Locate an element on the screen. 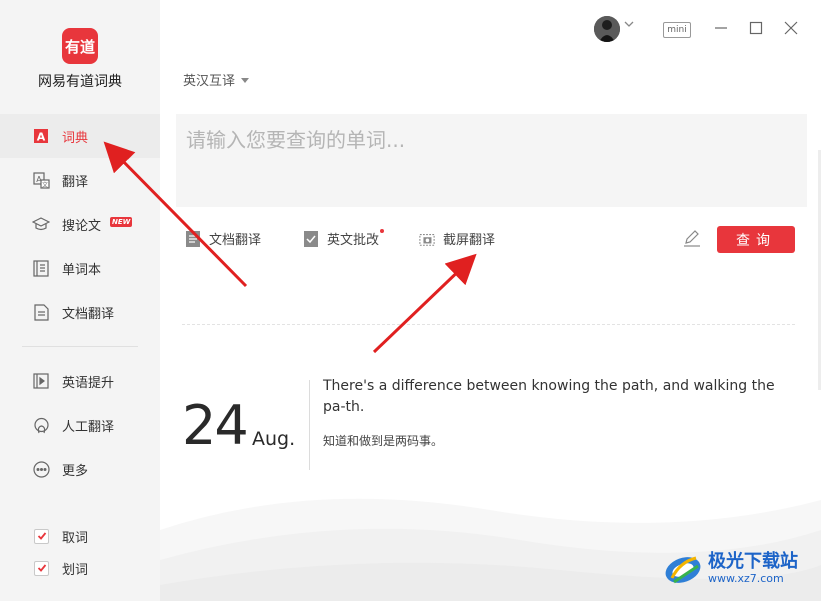 This screenshot has height=601, width=821. sidebar-item-more: 更多 is located at coordinates (80, 469).